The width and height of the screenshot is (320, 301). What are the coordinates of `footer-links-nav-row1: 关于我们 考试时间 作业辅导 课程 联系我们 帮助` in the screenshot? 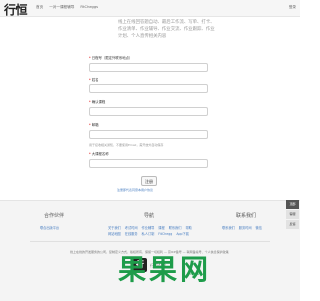 It's located at (151, 227).